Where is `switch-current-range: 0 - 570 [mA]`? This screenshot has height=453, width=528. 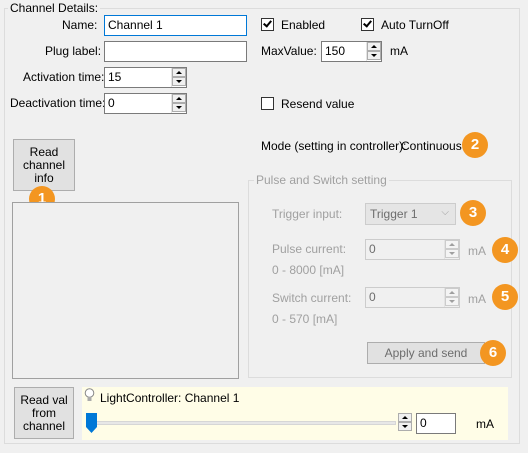 switch-current-range: 0 - 570 [mA] is located at coordinates (305, 319).